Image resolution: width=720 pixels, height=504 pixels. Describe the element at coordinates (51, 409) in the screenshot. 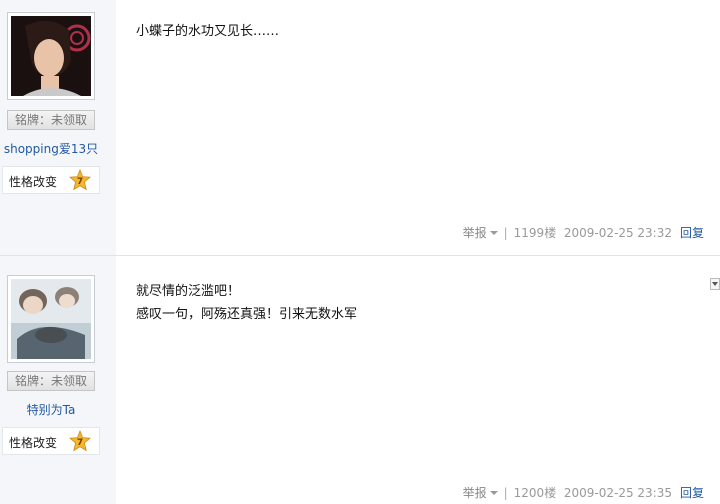

I see `username-link: 特别为Ta` at that location.